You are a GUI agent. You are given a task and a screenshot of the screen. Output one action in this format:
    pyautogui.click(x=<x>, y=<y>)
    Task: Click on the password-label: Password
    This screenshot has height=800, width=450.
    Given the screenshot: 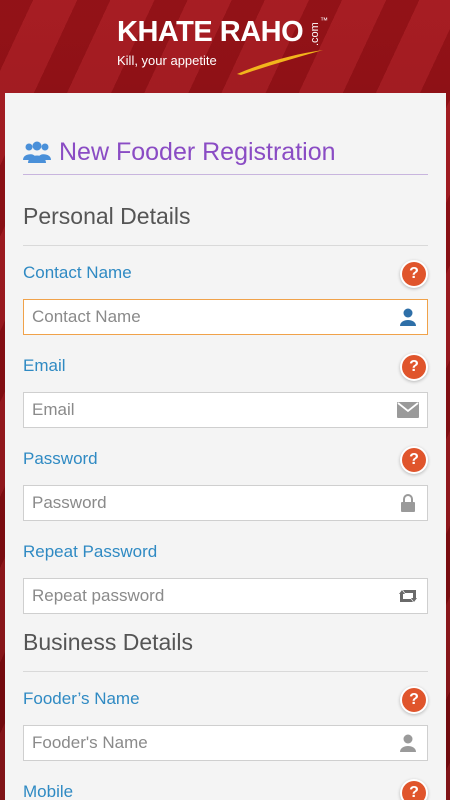 What is the action you would take?
    pyautogui.click(x=60, y=458)
    